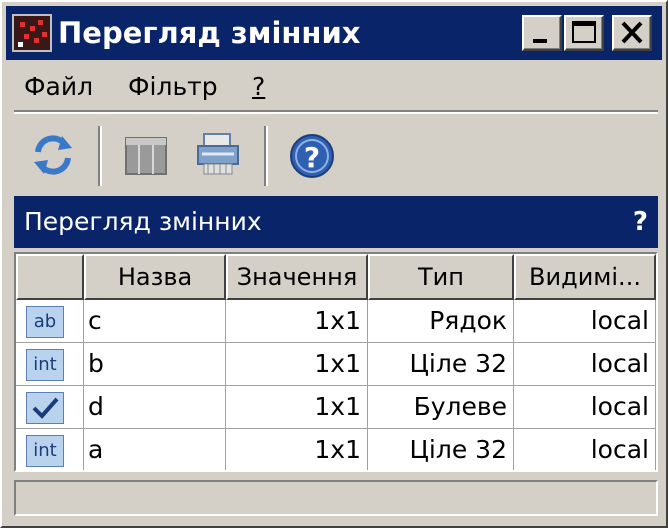 The height and width of the screenshot is (528, 668). What do you see at coordinates (45, 322) in the screenshot?
I see `string-type-icon: ab` at bounding box center [45, 322].